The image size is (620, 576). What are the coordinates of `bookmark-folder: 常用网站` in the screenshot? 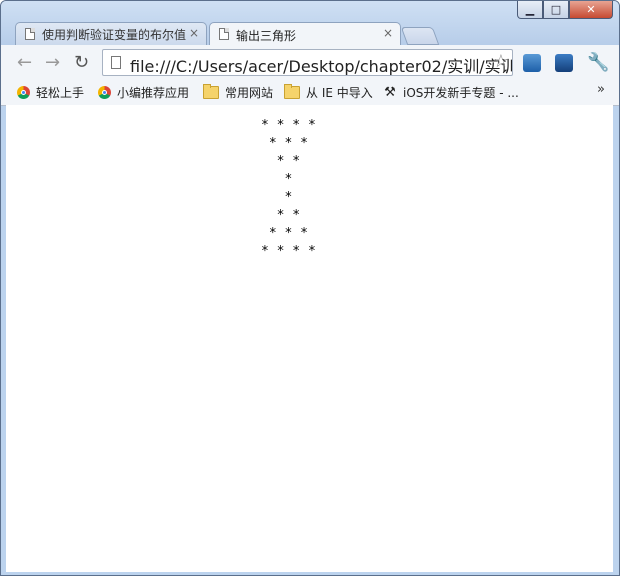 It's located at (238, 92).